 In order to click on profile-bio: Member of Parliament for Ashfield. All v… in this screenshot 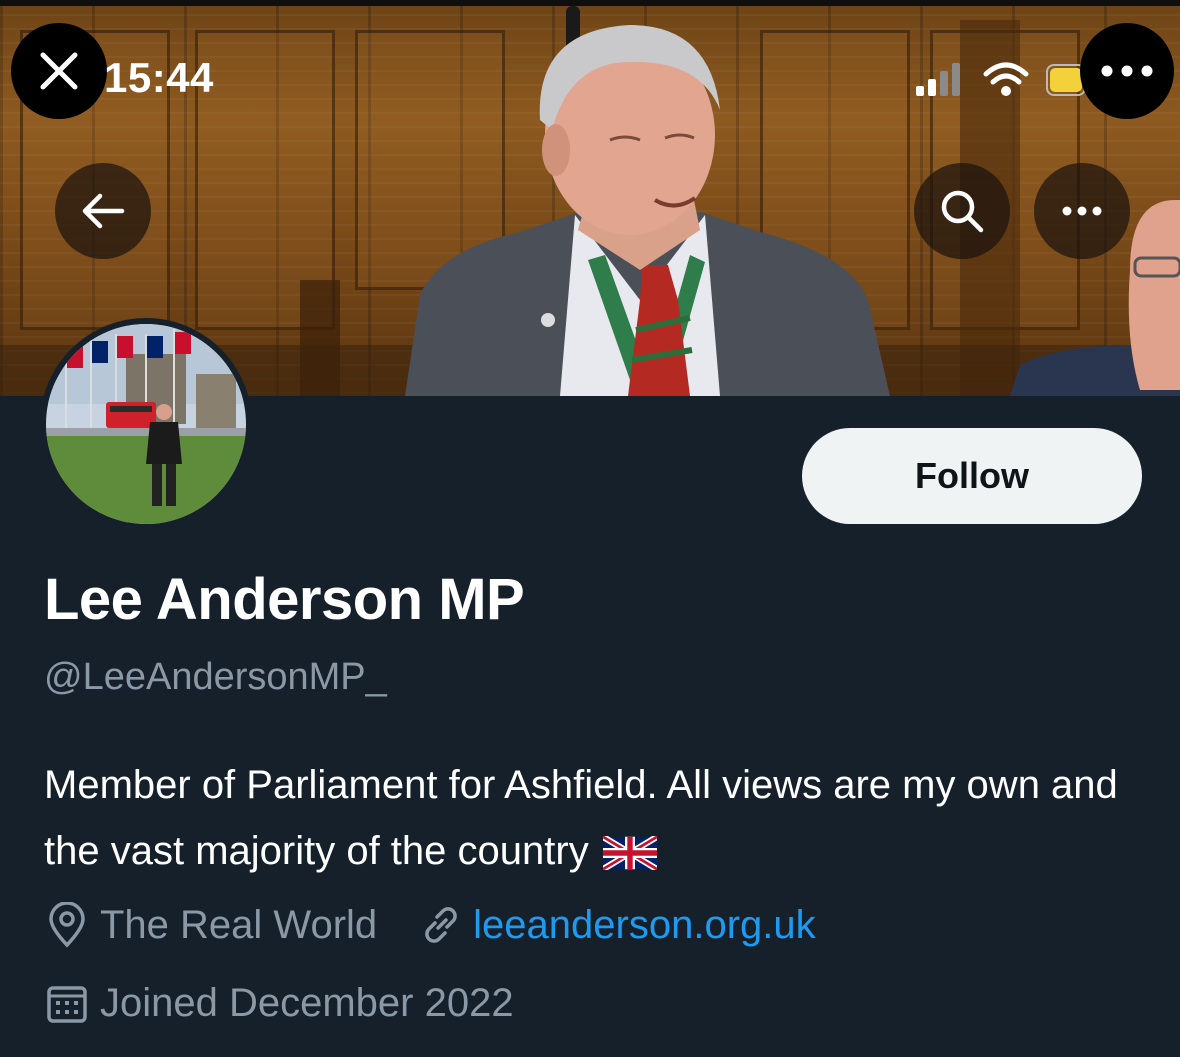, I will do `click(599, 818)`.